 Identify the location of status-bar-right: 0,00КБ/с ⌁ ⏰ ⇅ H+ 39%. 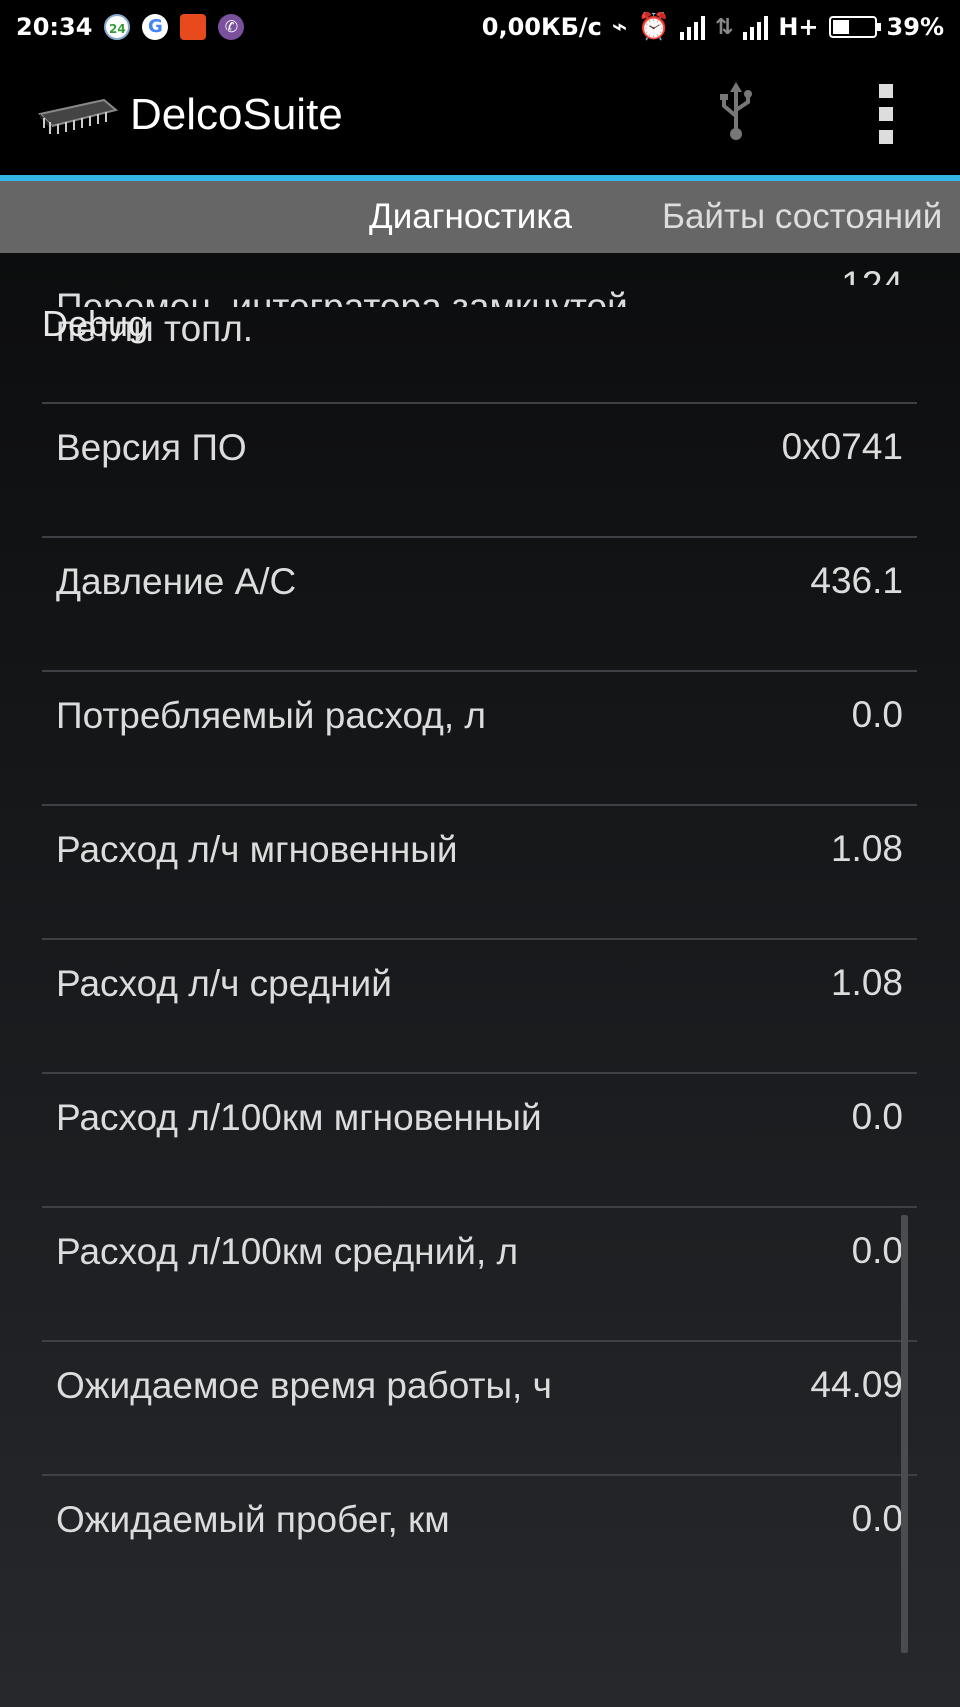
(721, 27).